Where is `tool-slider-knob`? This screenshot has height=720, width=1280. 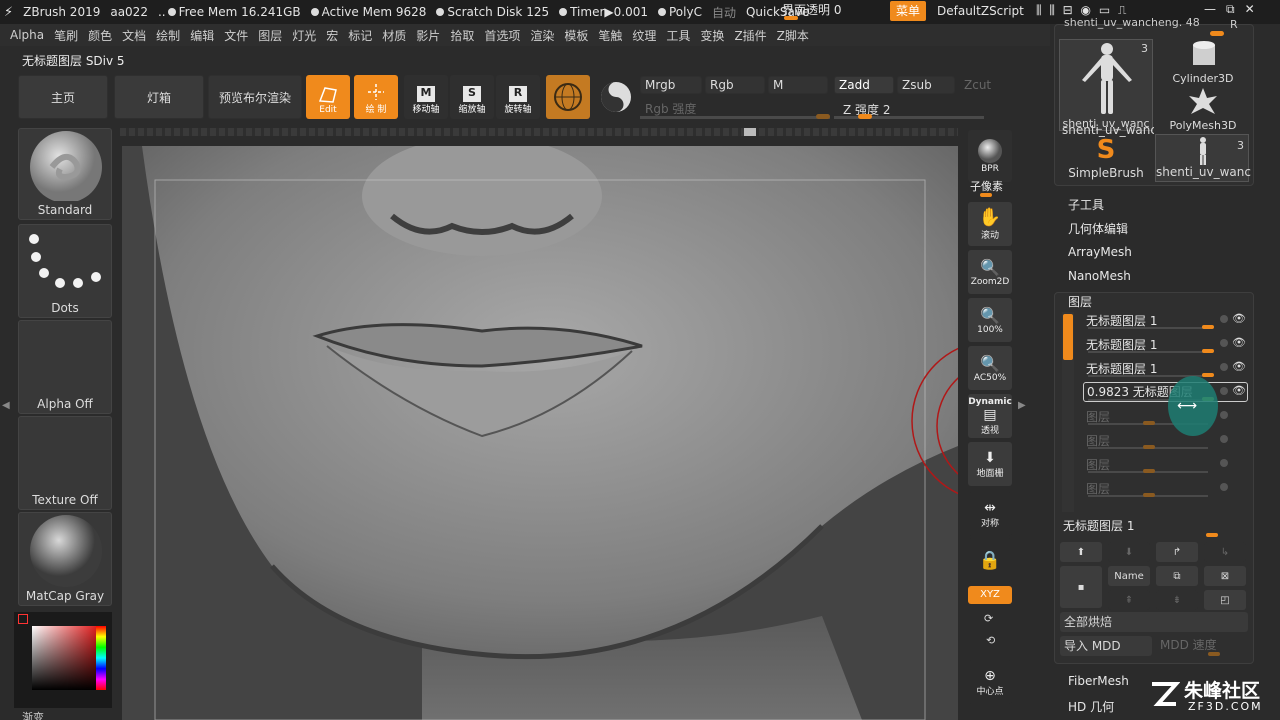
tool-slider-knob is located at coordinates (1217, 33).